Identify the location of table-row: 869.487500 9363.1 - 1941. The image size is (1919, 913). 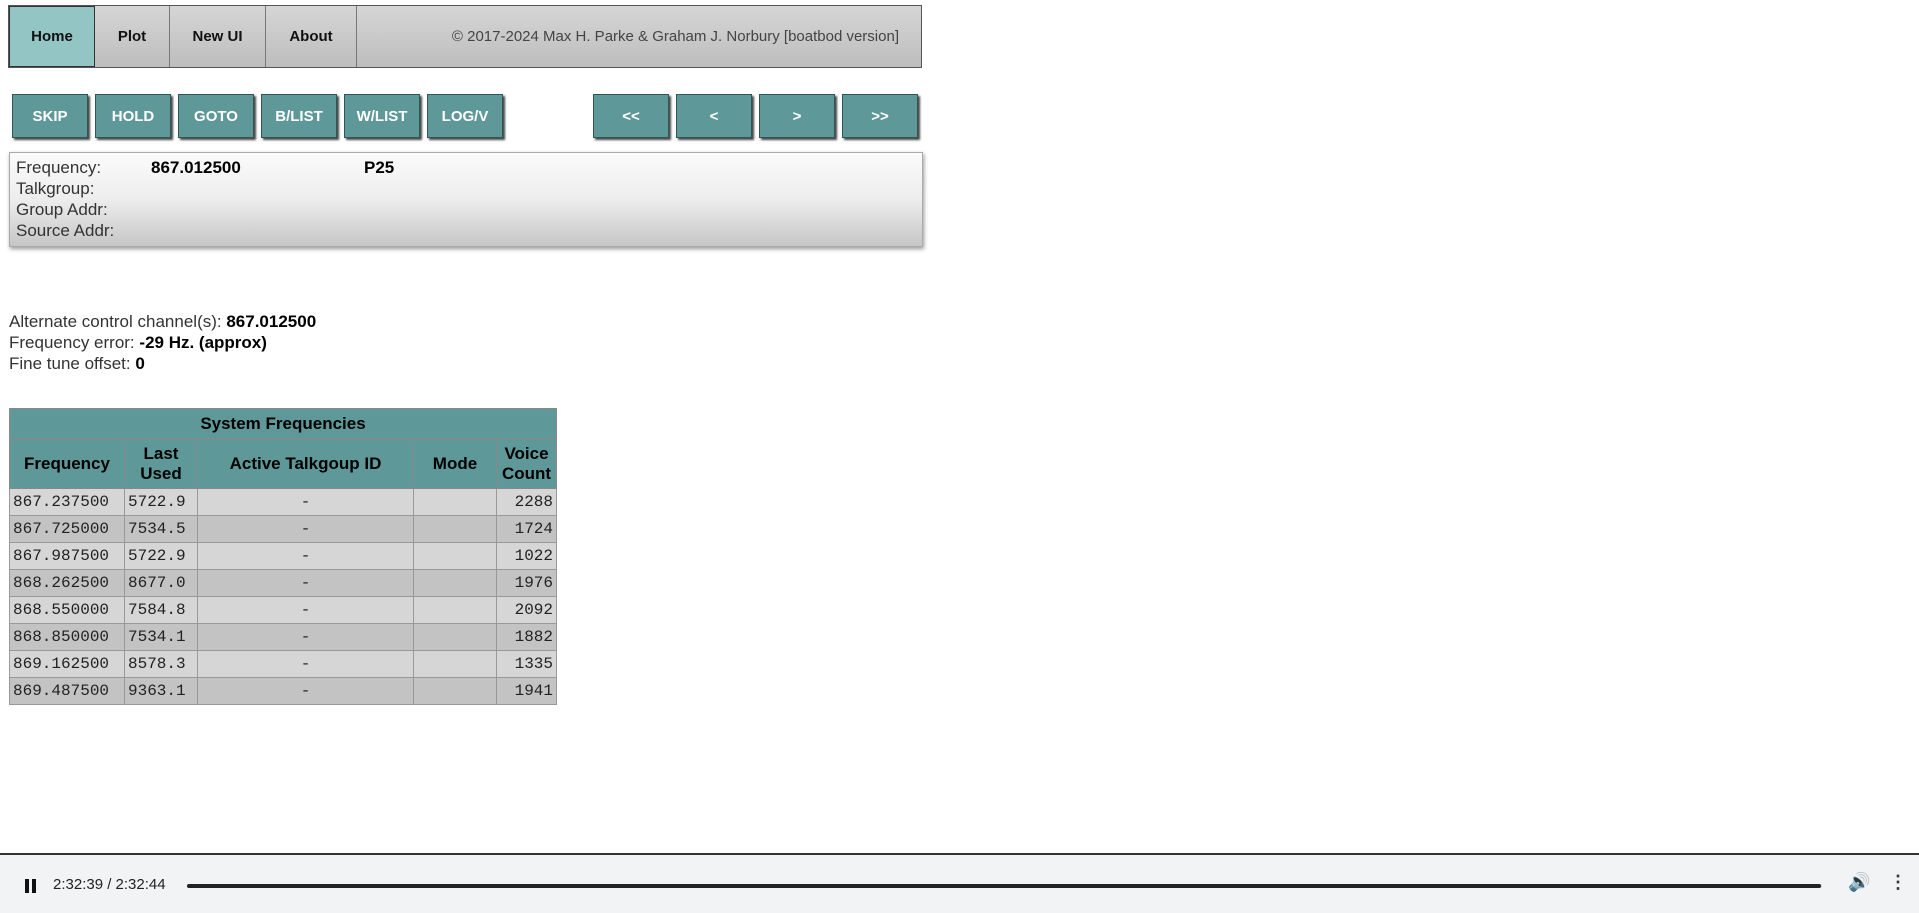
(283, 691).